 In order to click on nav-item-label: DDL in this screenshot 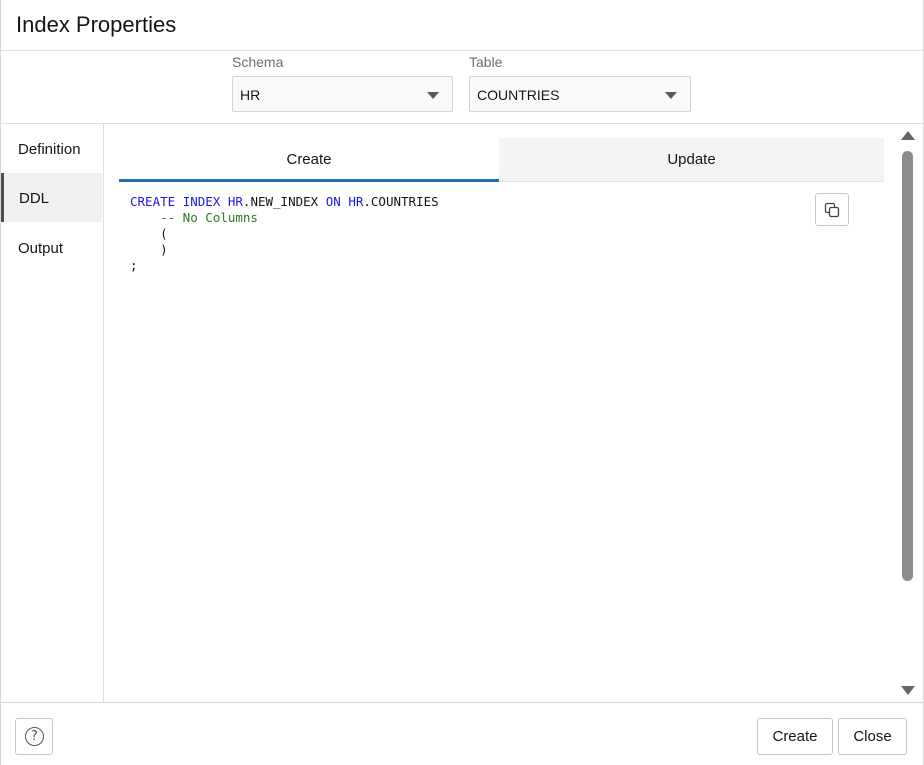, I will do `click(34, 198)`.